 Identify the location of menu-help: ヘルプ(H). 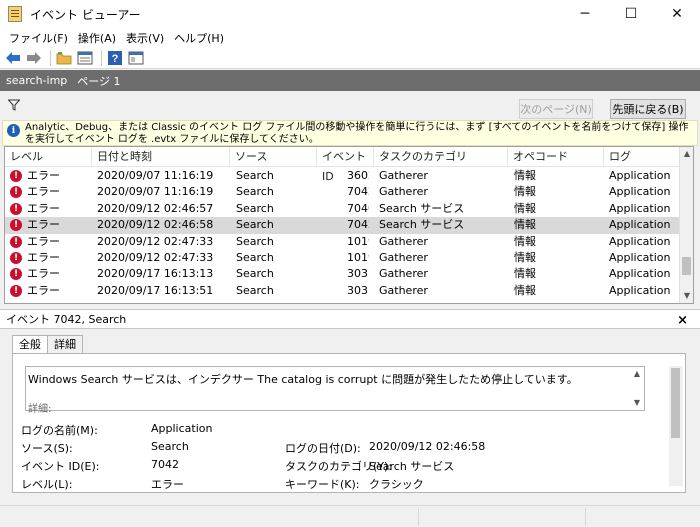
(199, 38).